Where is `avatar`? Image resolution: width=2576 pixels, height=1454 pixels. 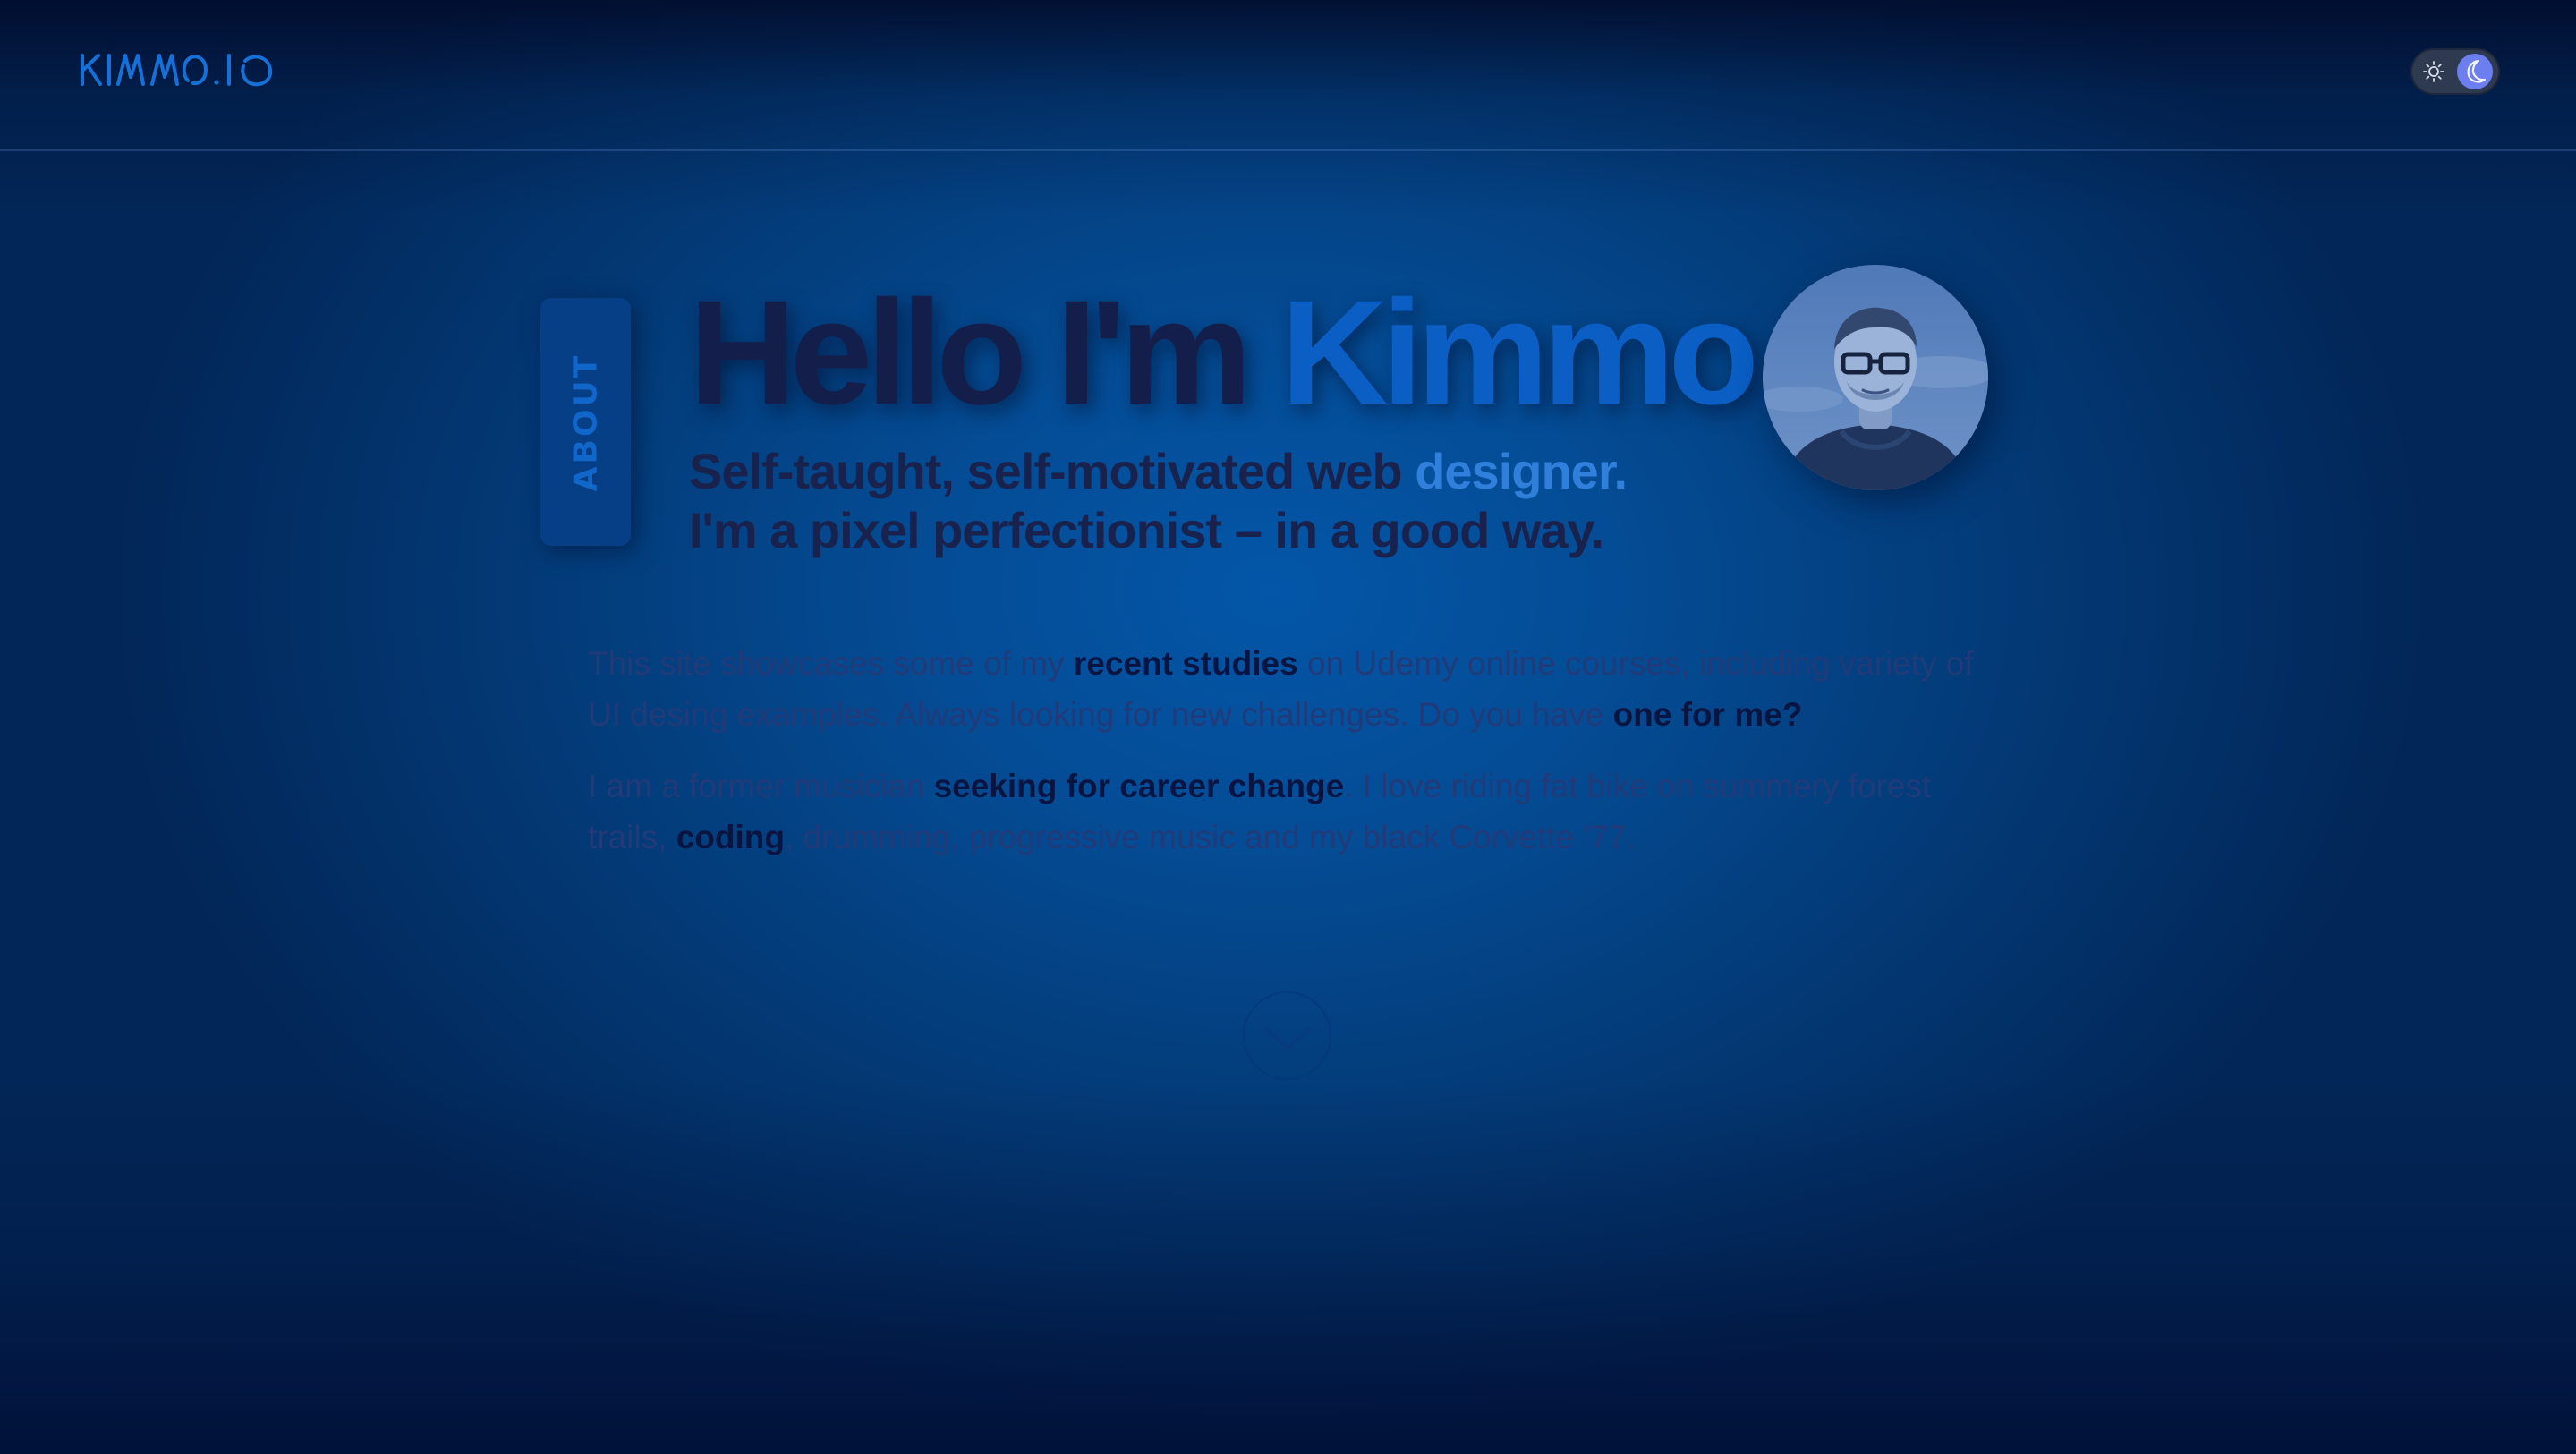
avatar is located at coordinates (1875, 378).